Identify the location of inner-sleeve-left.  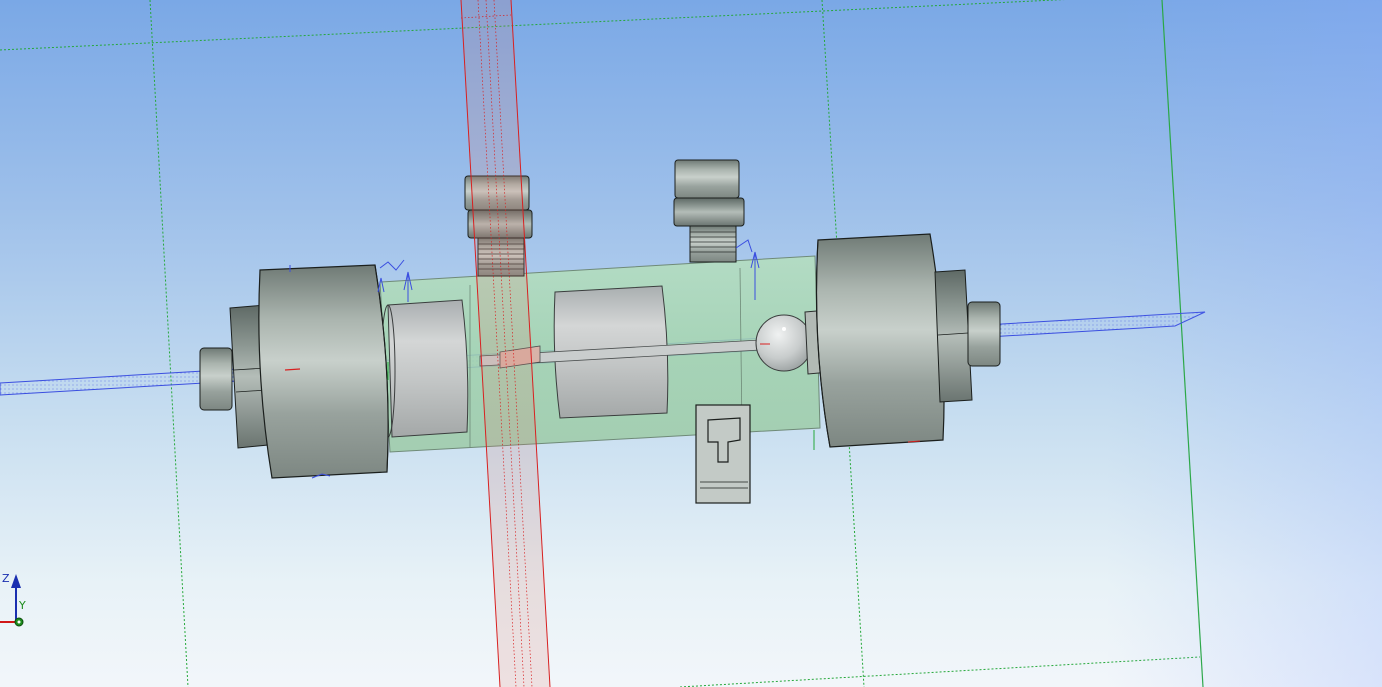
(424, 368).